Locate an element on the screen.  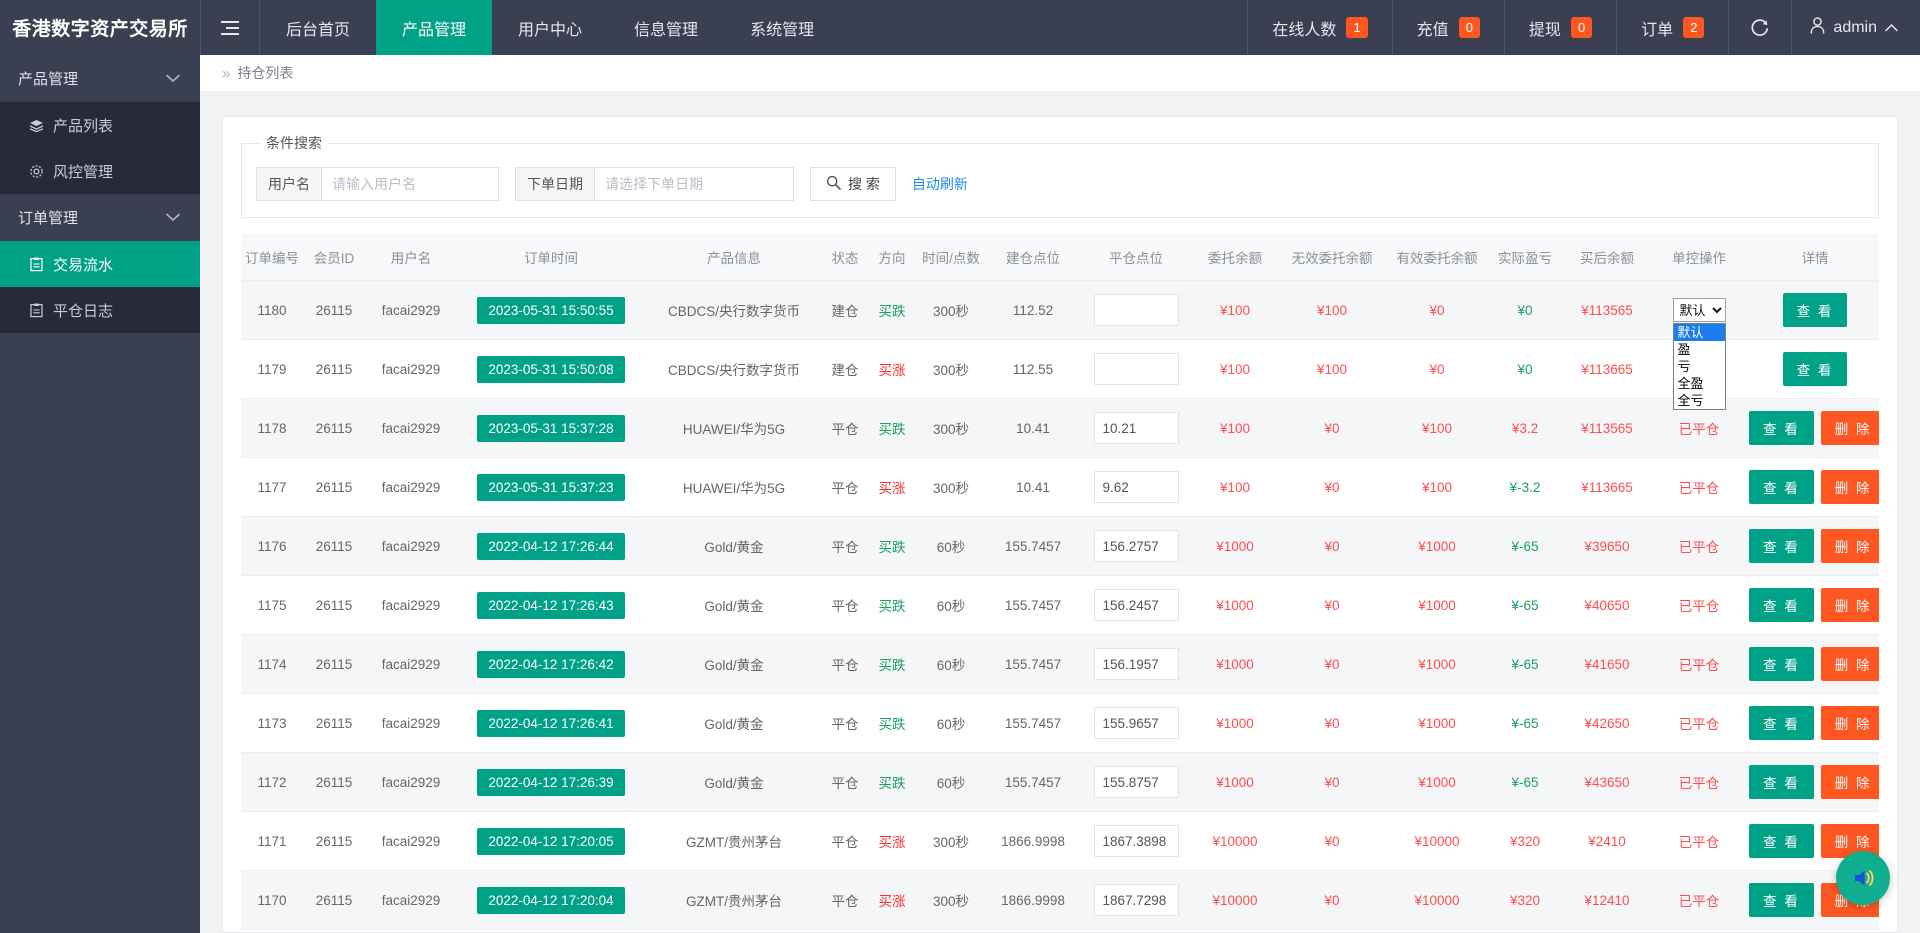
nav-item-user-center: 用户中心 is located at coordinates (550, 27).